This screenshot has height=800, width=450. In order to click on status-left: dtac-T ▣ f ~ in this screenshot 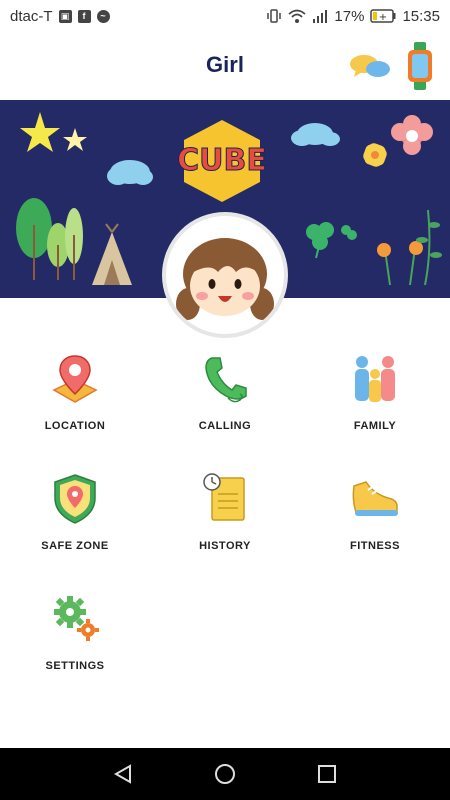, I will do `click(60, 16)`.